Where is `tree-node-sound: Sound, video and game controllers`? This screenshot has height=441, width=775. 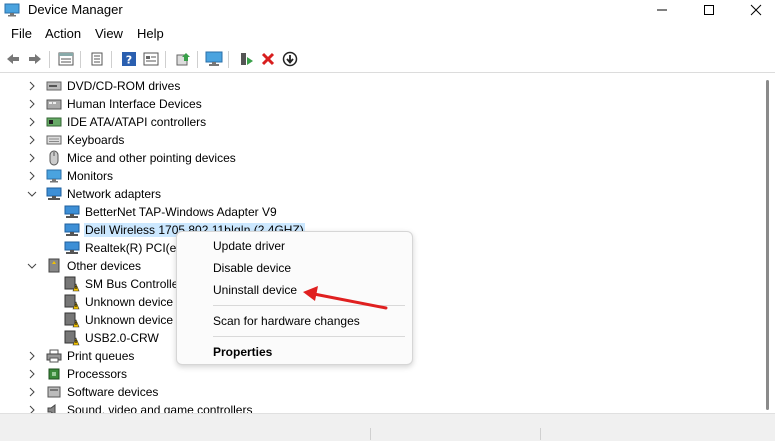
tree-node-sound: Sound, video and game controllers is located at coordinates (140, 407).